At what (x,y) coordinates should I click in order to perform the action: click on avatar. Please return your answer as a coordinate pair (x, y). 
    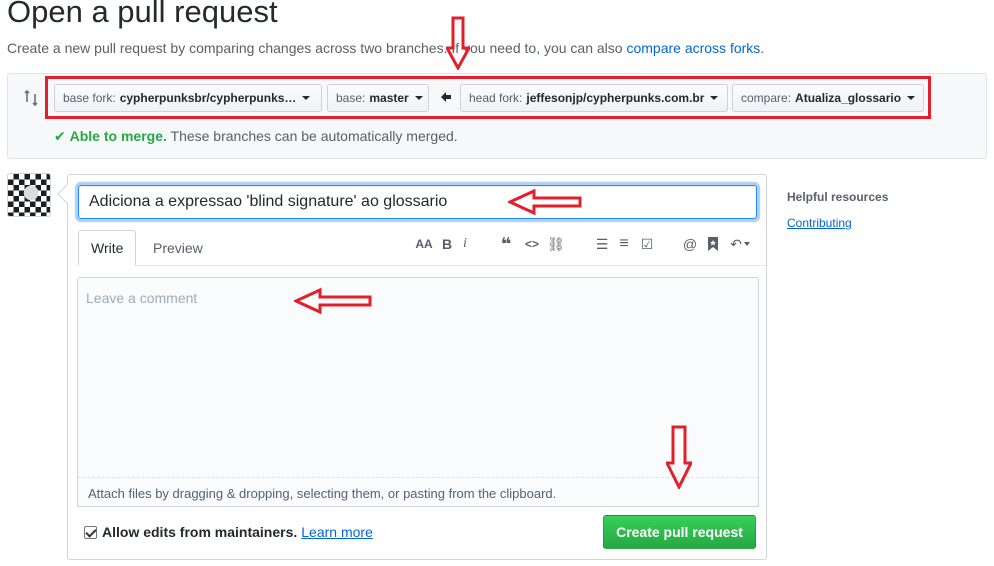
    Looking at the image, I should click on (29, 195).